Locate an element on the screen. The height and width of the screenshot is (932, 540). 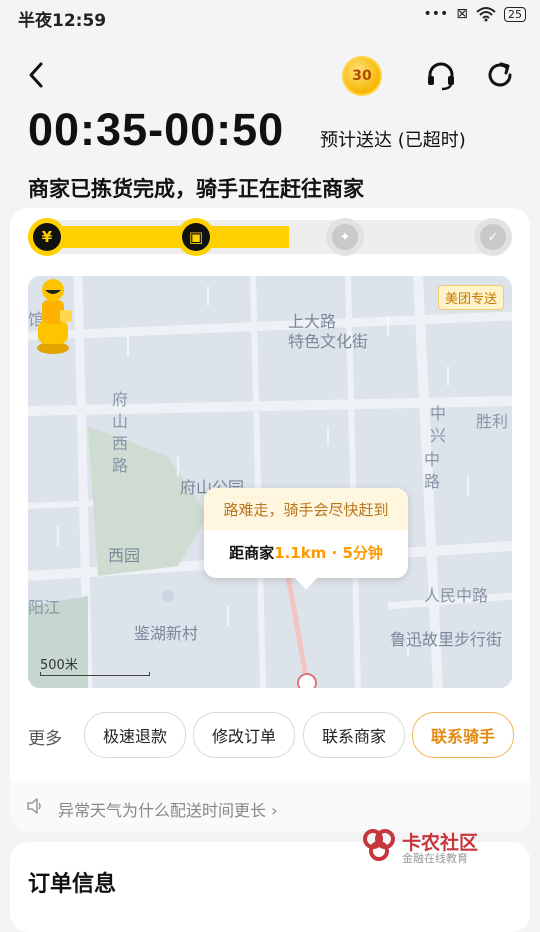
headset-support-icon is located at coordinates (441, 76).